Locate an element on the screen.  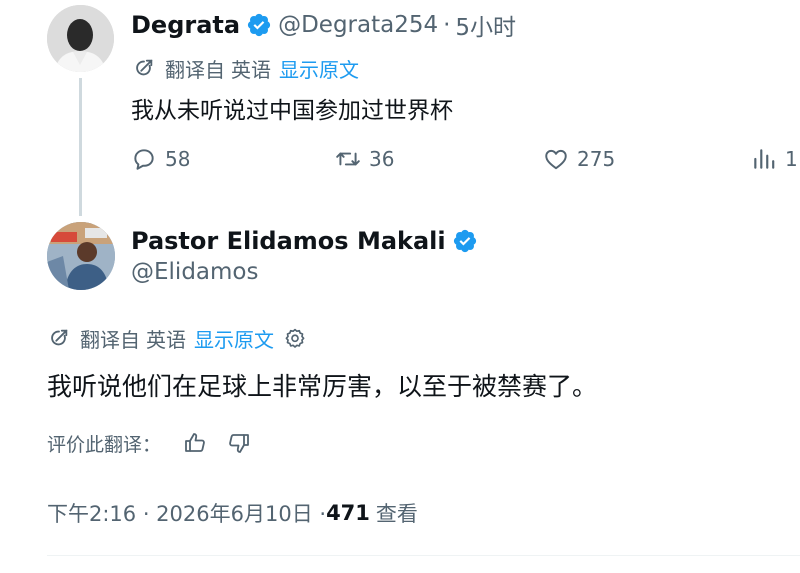
tweet-actions-bar: 58 36 275 1 is located at coordinates (465, 162).